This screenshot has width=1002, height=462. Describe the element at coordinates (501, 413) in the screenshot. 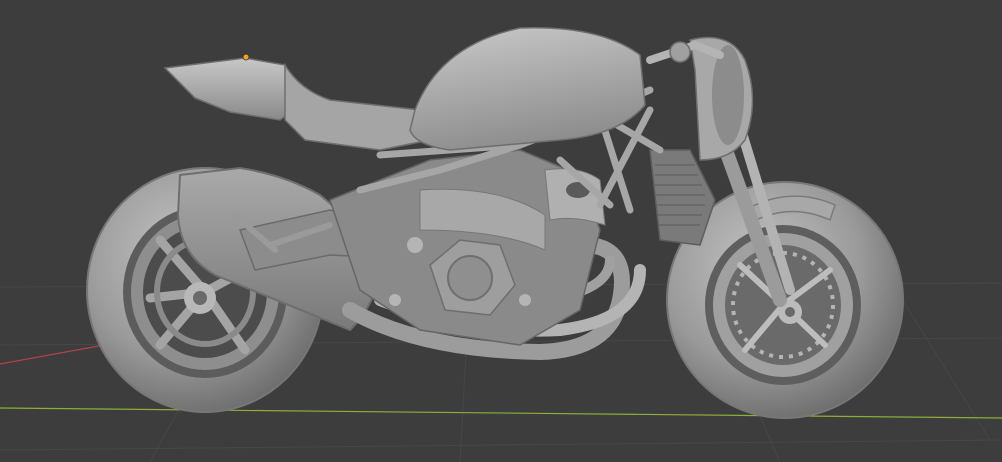

I see `y-axis-line` at that location.